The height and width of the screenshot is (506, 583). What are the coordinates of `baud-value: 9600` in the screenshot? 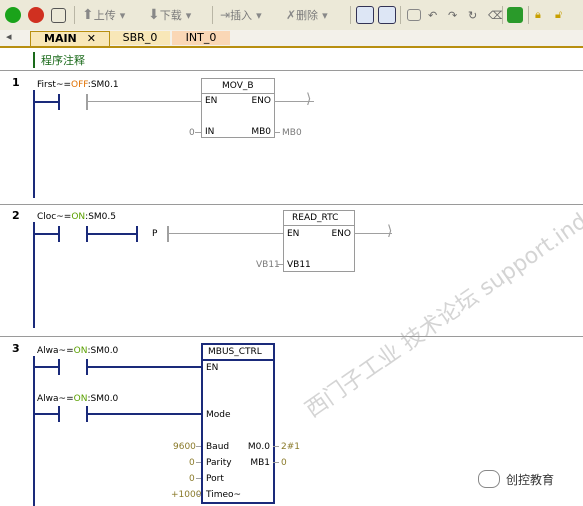 It's located at (184, 447).